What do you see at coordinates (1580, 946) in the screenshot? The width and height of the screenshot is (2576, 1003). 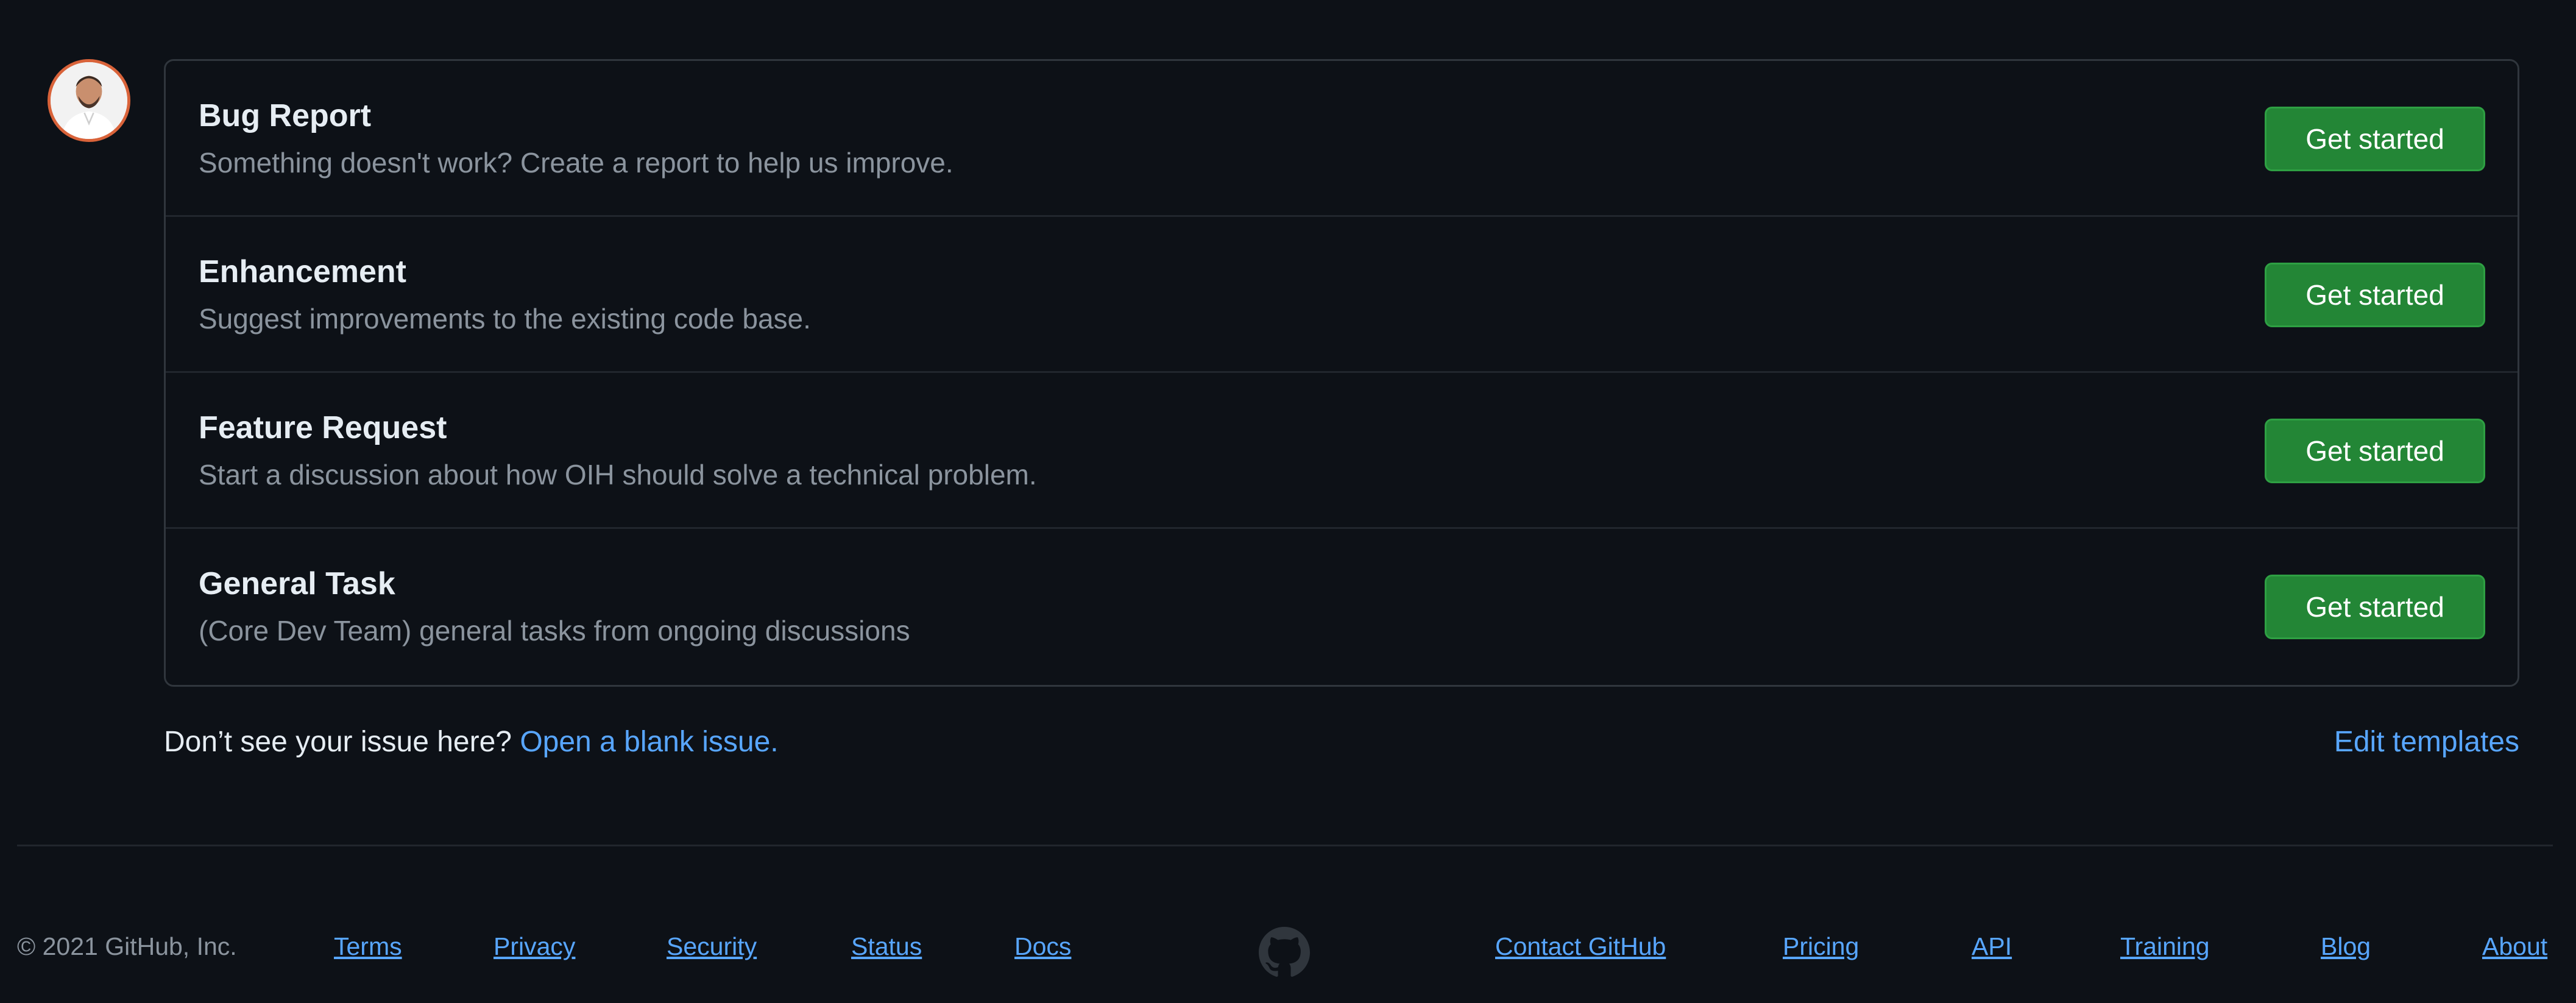 I see `footer-link-contact-github: Contact GitHub` at bounding box center [1580, 946].